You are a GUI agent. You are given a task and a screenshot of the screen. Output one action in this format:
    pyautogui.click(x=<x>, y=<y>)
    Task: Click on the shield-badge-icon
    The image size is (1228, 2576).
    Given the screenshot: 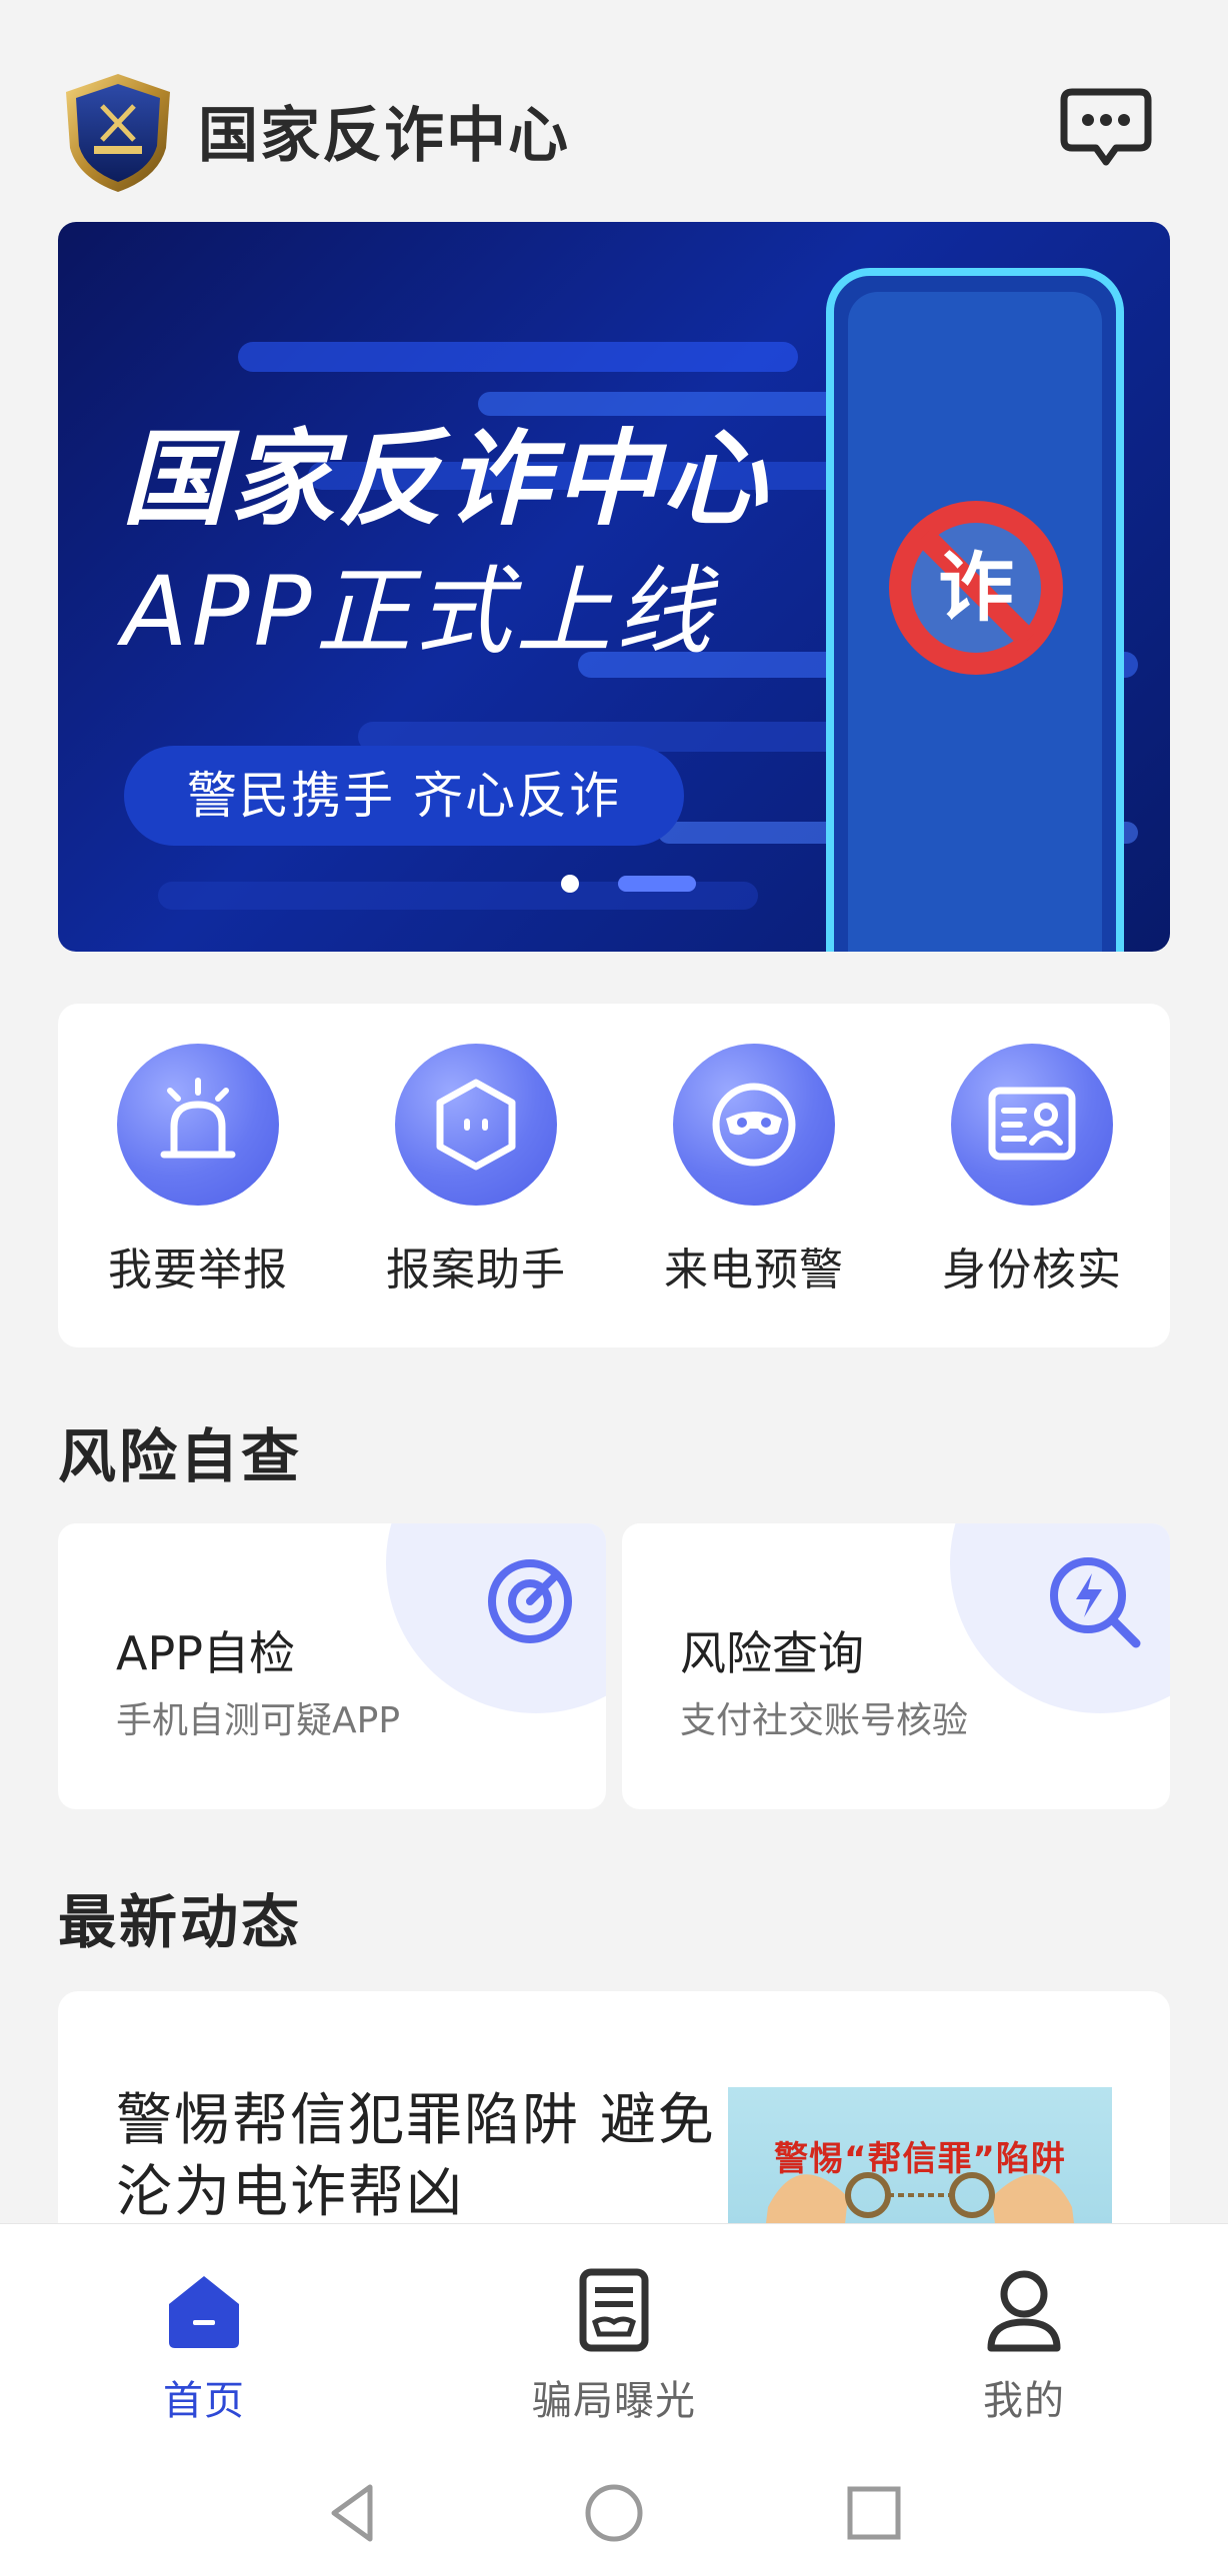 What is the action you would take?
    pyautogui.click(x=118, y=133)
    